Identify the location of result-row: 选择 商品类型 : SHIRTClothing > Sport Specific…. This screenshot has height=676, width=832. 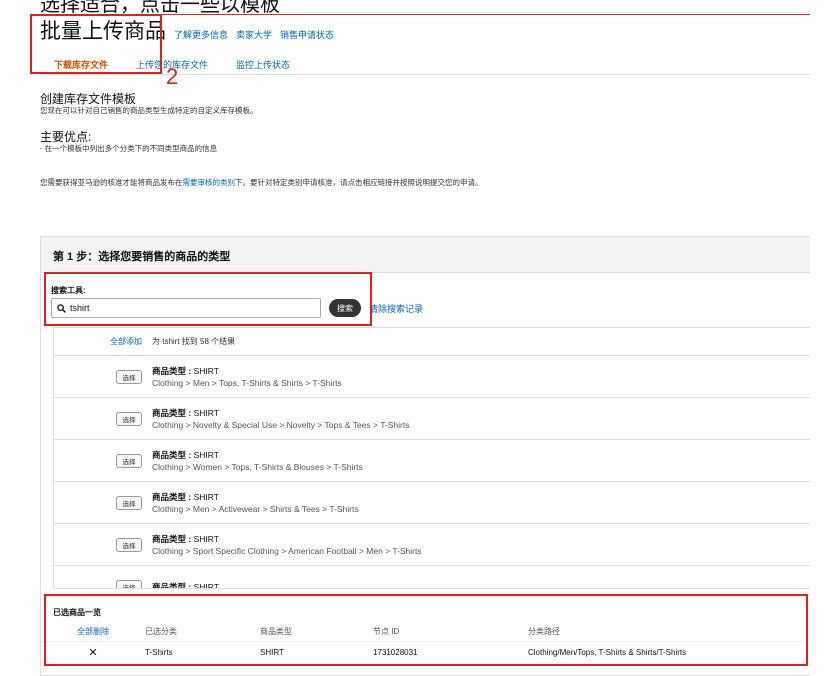
(432, 545).